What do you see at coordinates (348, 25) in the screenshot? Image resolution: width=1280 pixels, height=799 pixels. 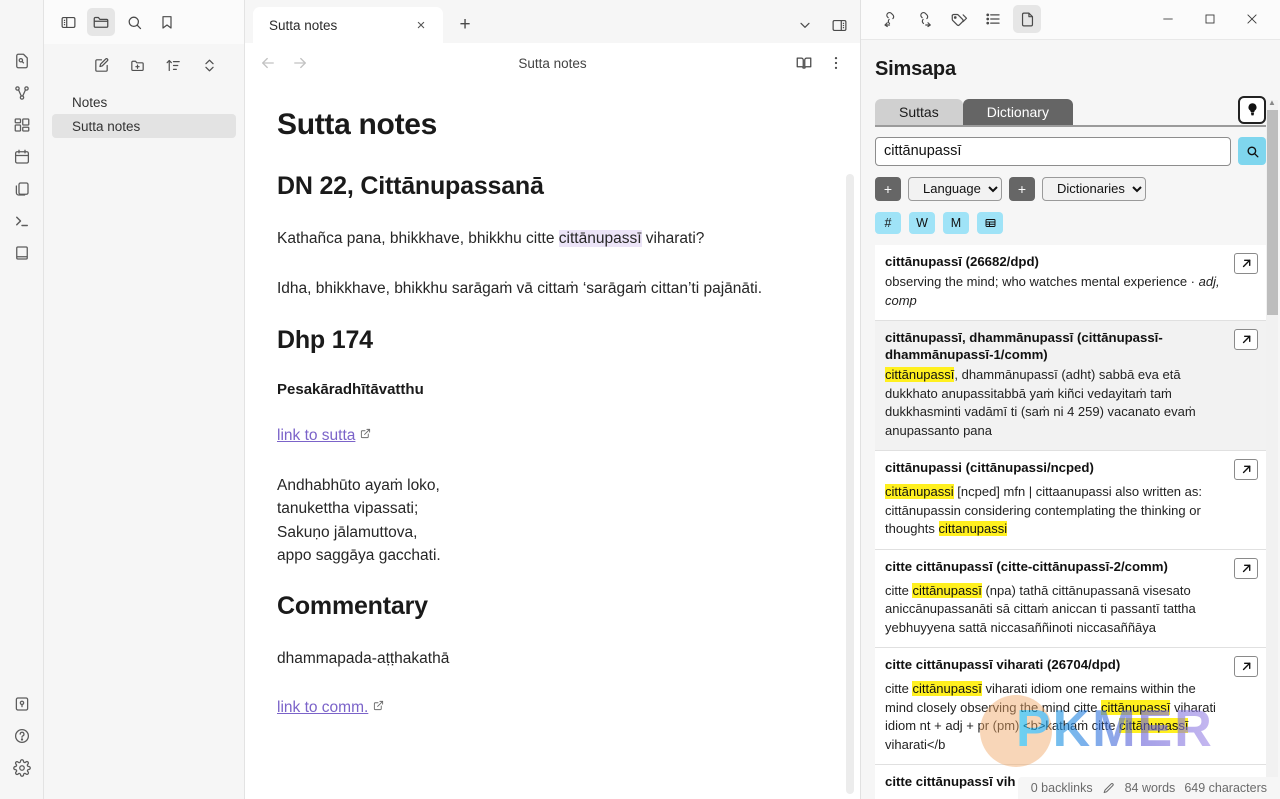 I see `tab-sutta-notes: Sutta notes ×` at bounding box center [348, 25].